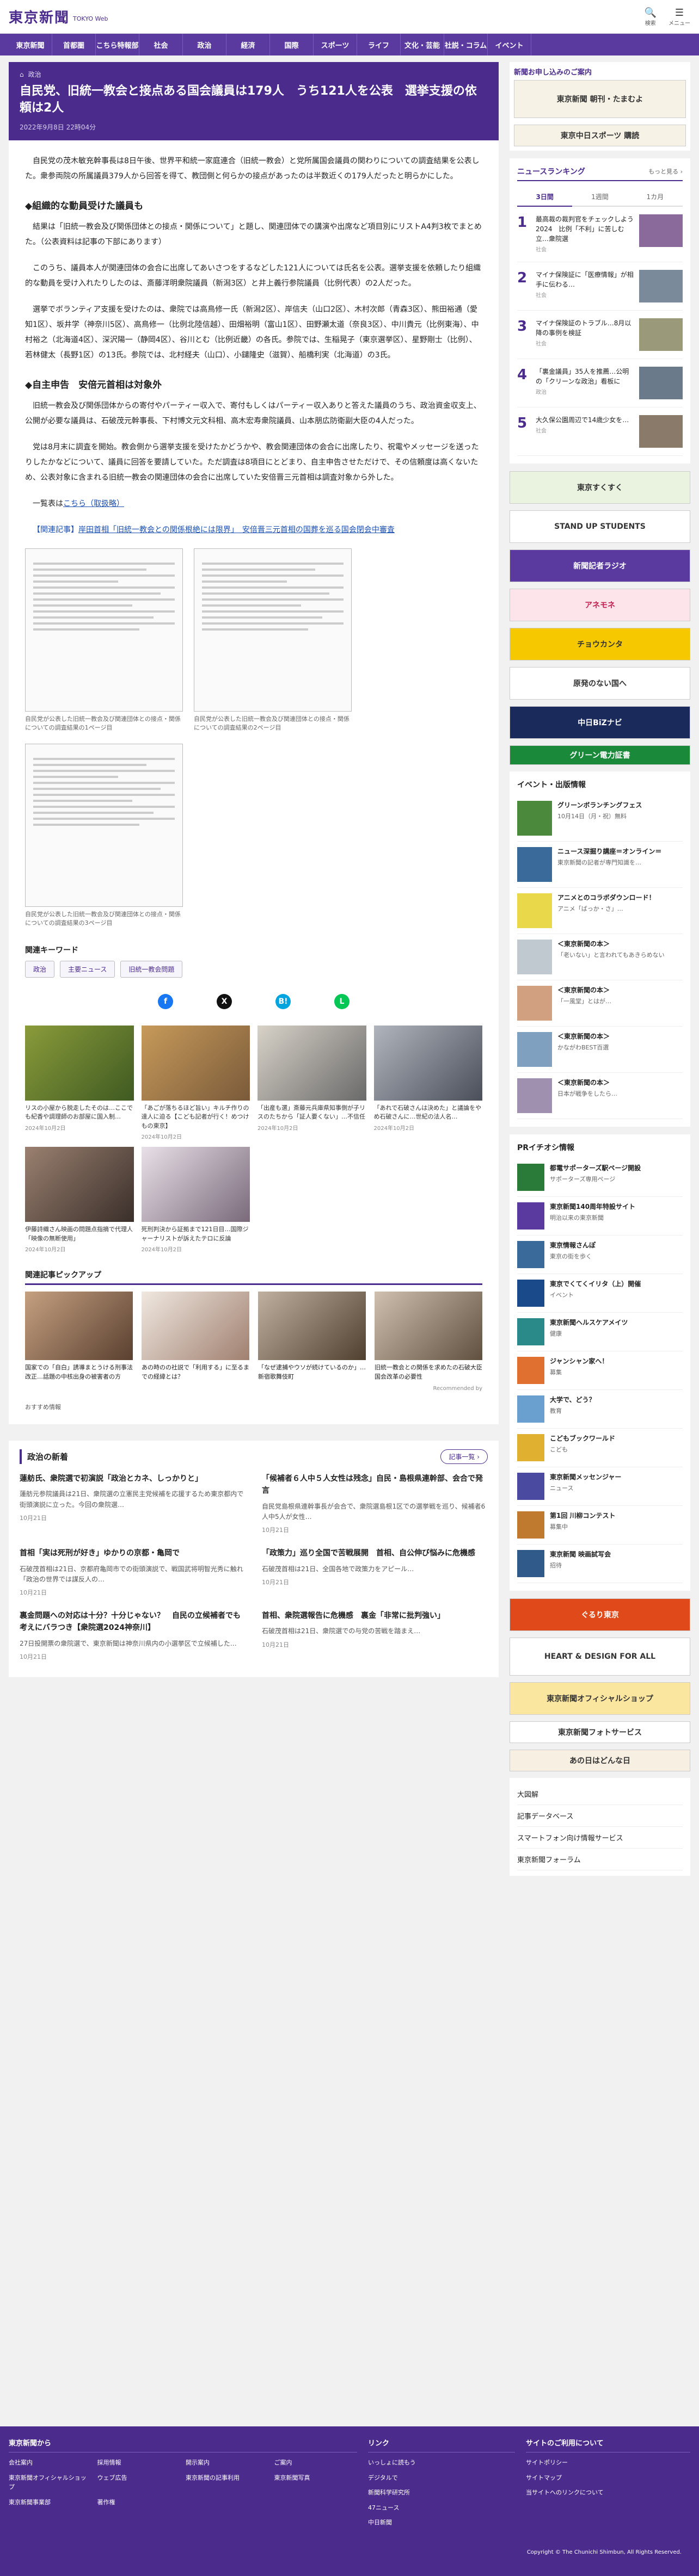  I want to click on nav-item: 社説・コラム, so click(466, 44).